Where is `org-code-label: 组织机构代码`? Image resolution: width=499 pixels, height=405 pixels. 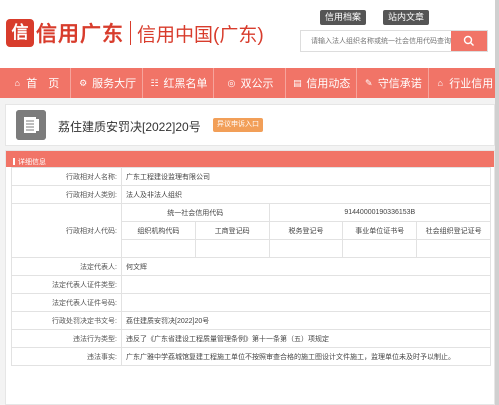 org-code-label: 组织机构代码 is located at coordinates (158, 230).